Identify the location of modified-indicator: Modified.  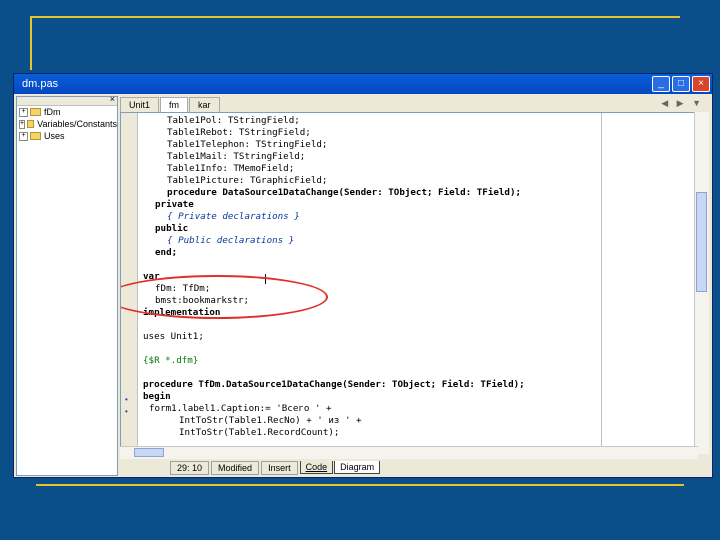
(235, 467).